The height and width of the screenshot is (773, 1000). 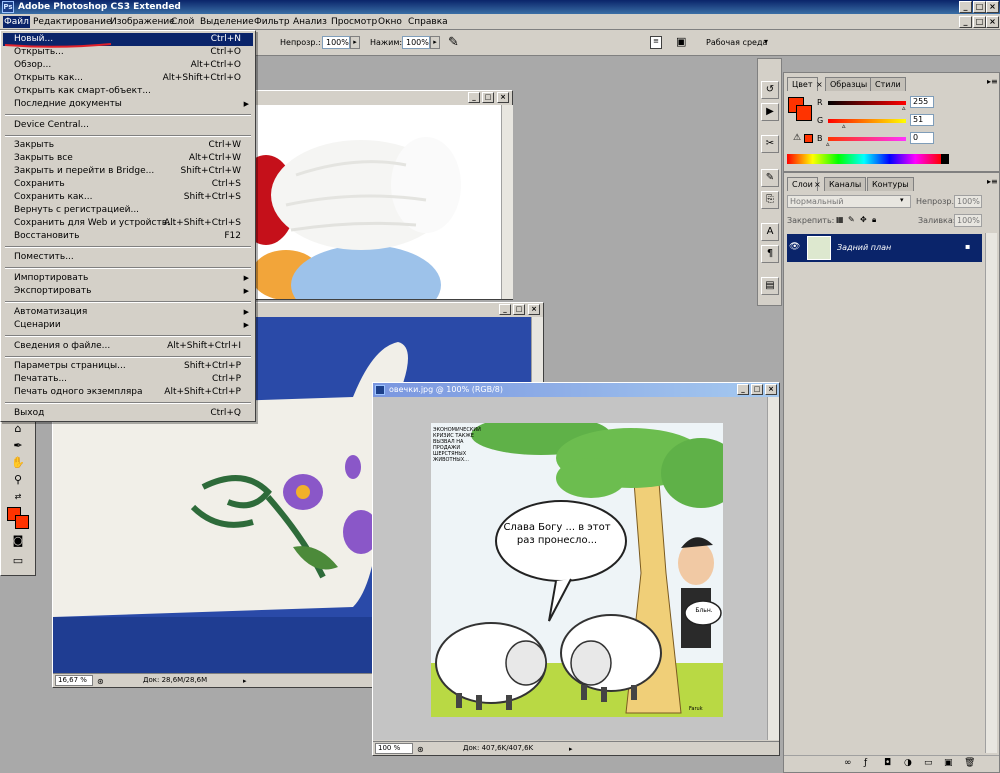 What do you see at coordinates (863, 219) in the screenshot?
I see `lock-position-icon: ✥` at bounding box center [863, 219].